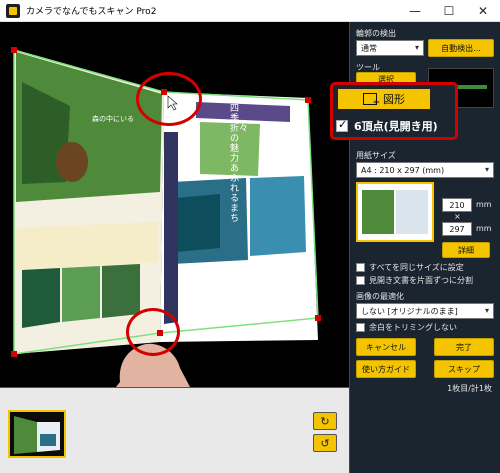  I want to click on width-unit: mm, so click(484, 204).